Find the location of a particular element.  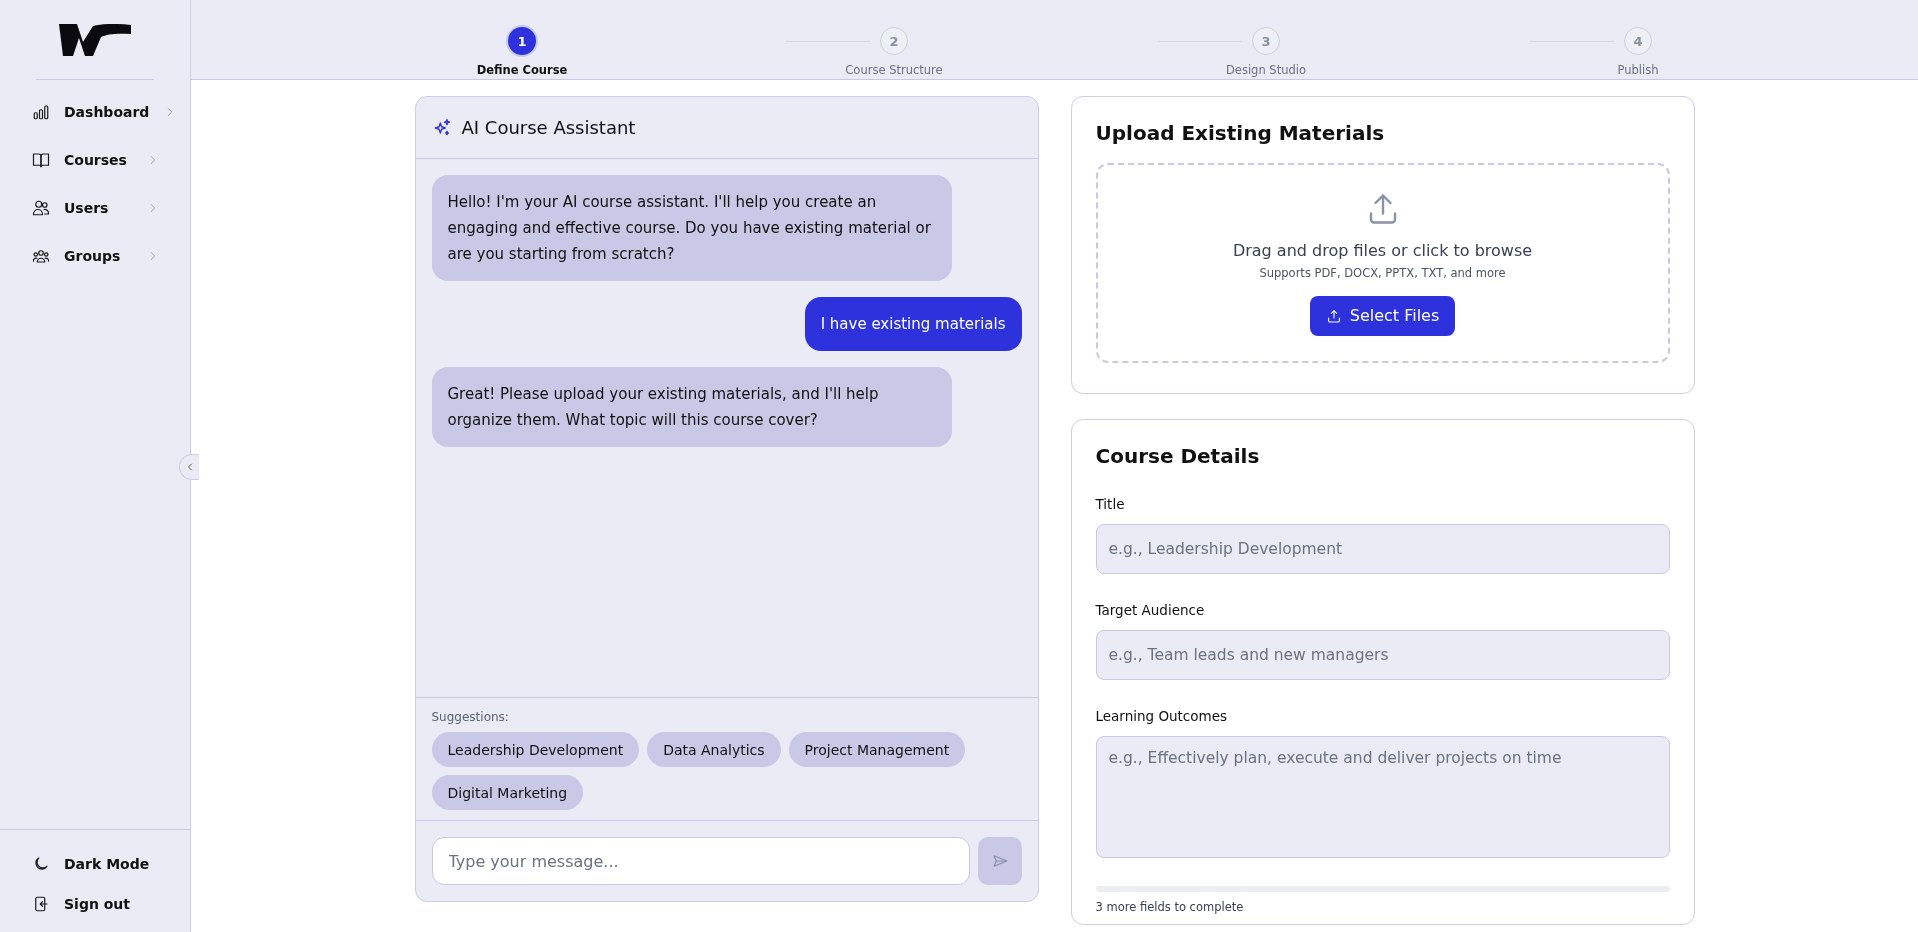

bar-chart-icon is located at coordinates (41, 112).